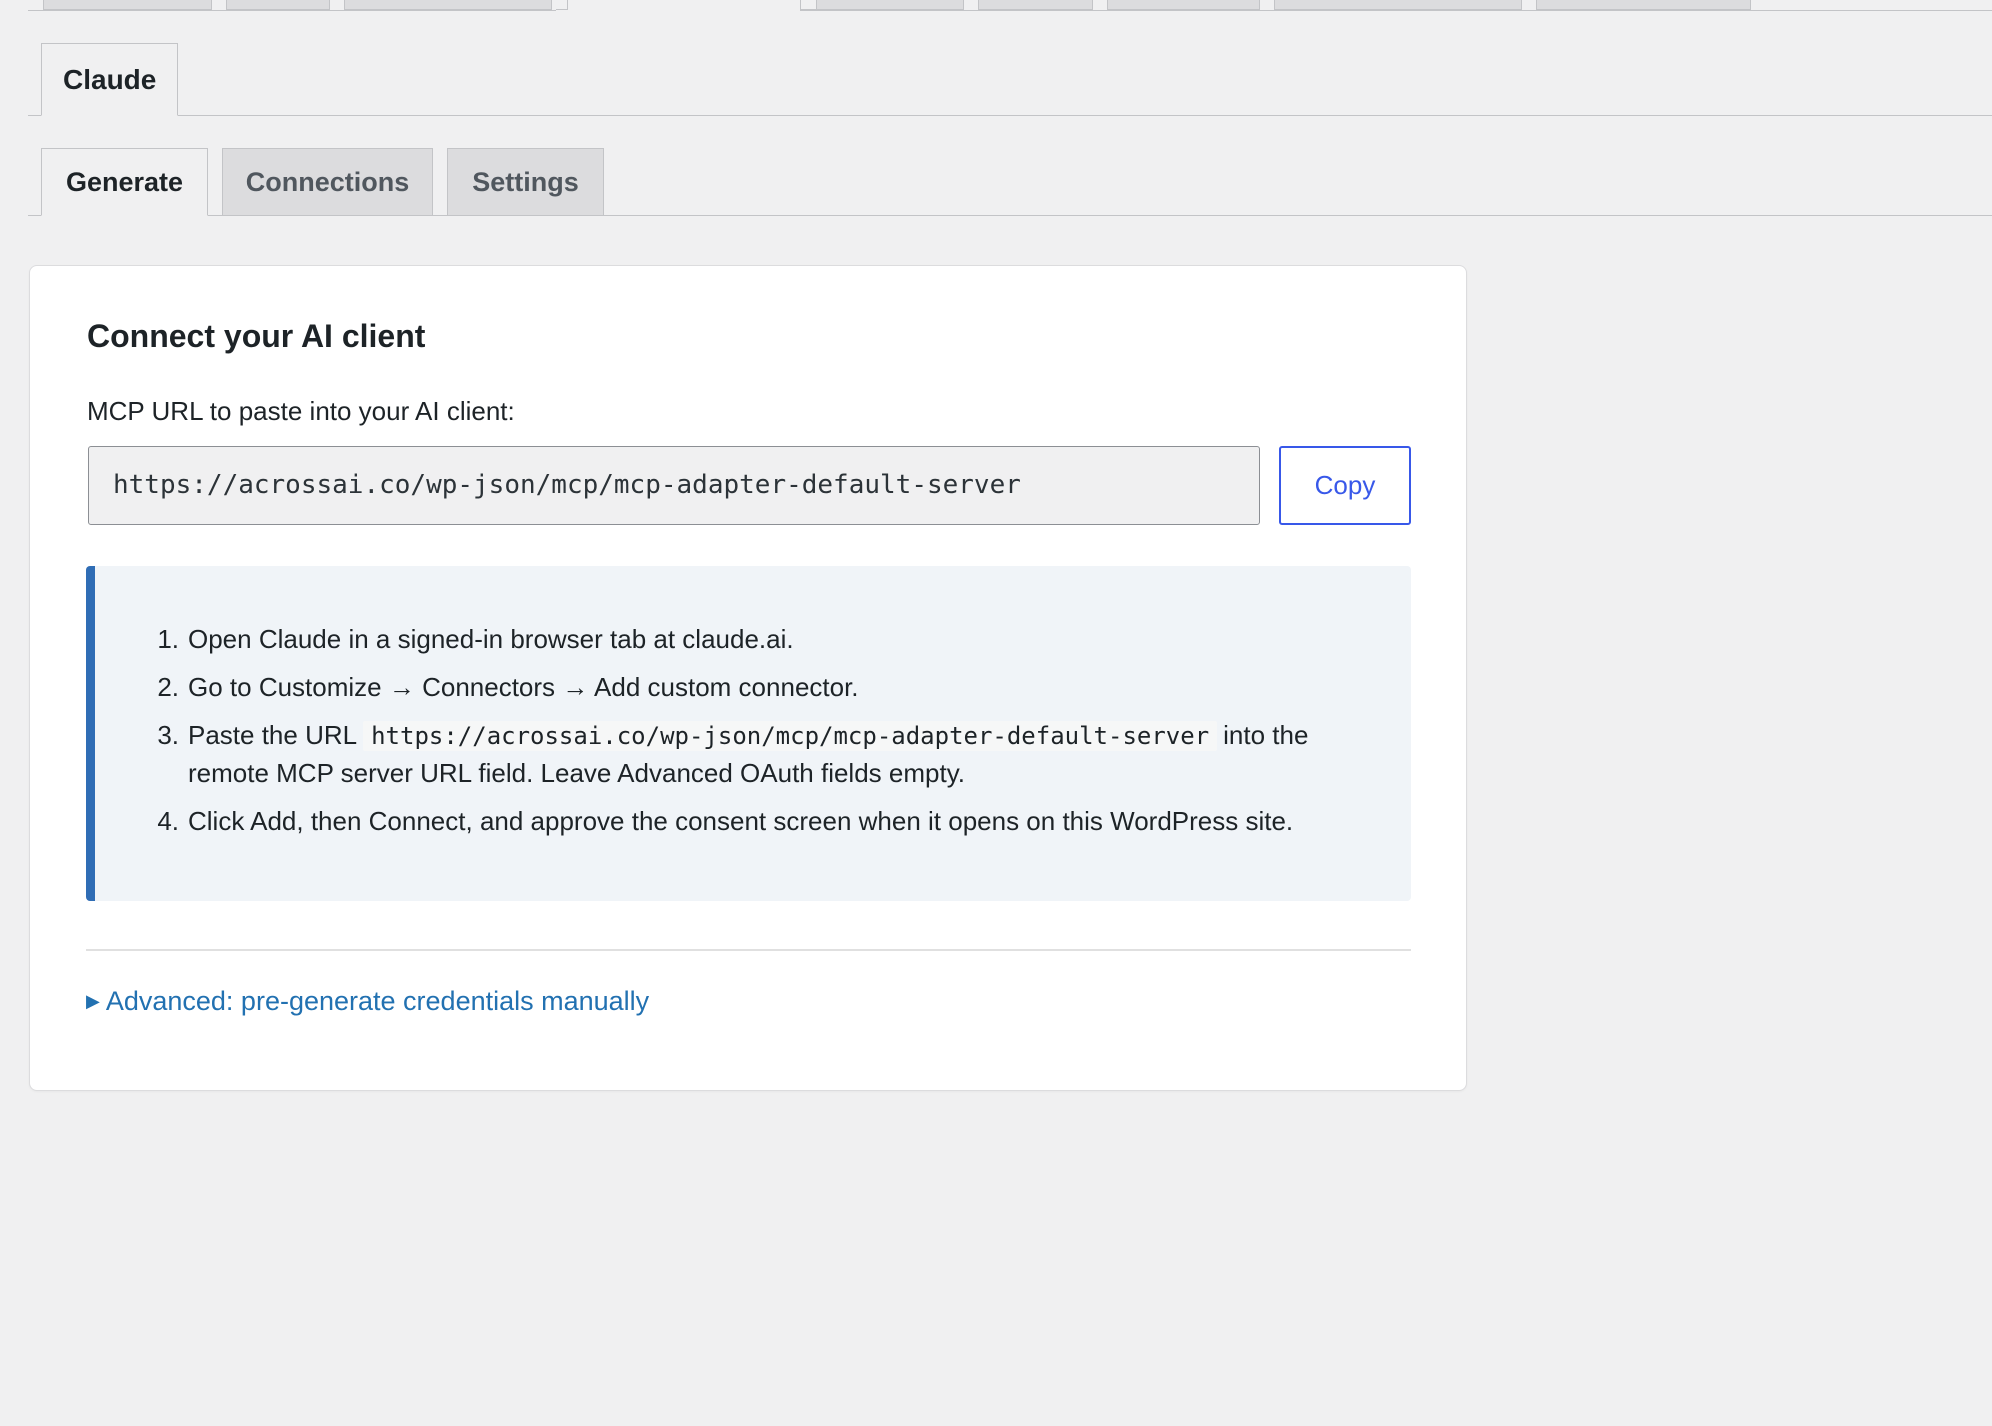 This screenshot has width=1992, height=1426. I want to click on step-number: 1., so click(168, 639).